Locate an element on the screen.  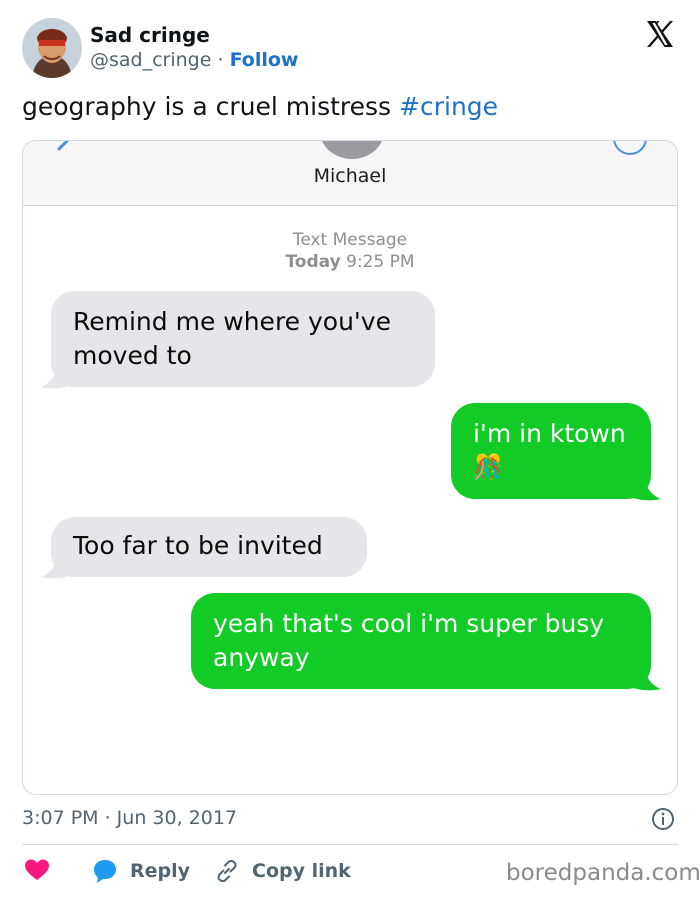
like-button is located at coordinates (37, 870).